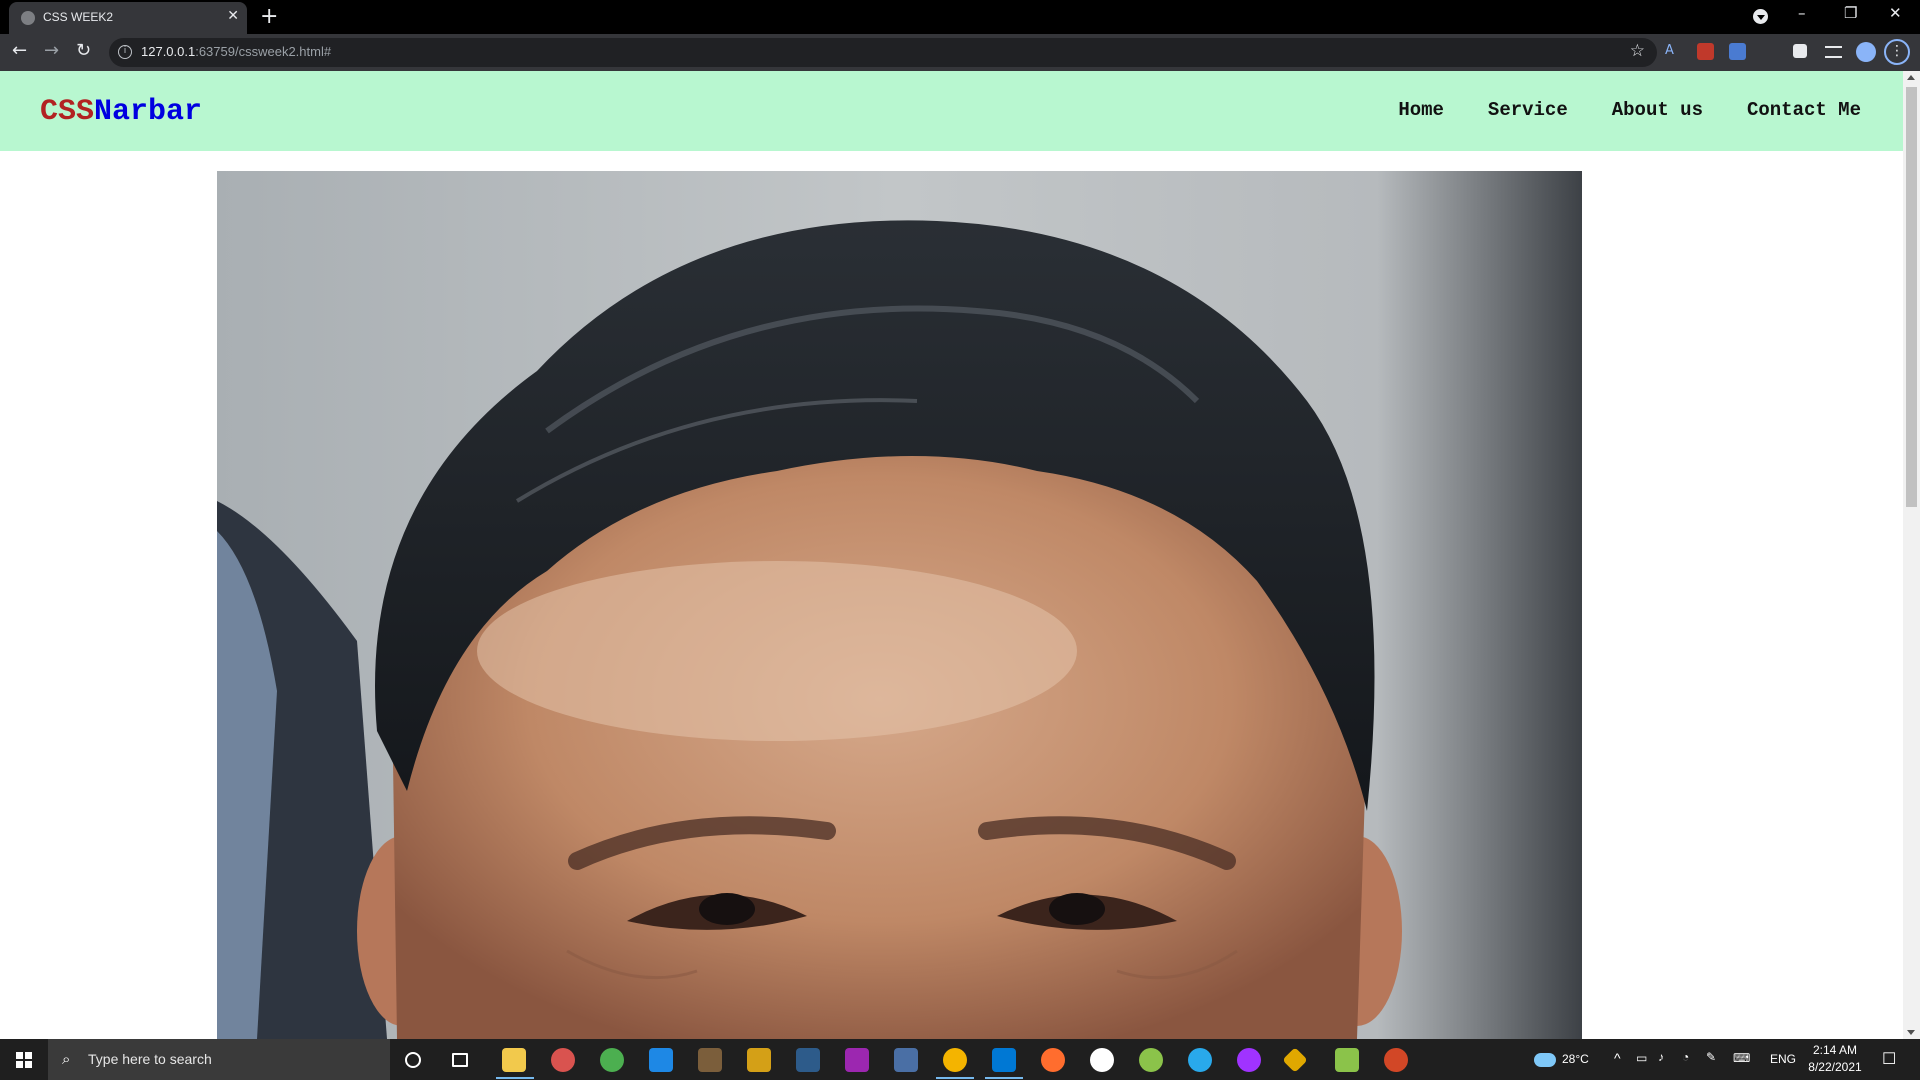 The width and height of the screenshot is (1920, 1080). What do you see at coordinates (1661, 1057) in the screenshot?
I see `volume-icon: ♪` at bounding box center [1661, 1057].